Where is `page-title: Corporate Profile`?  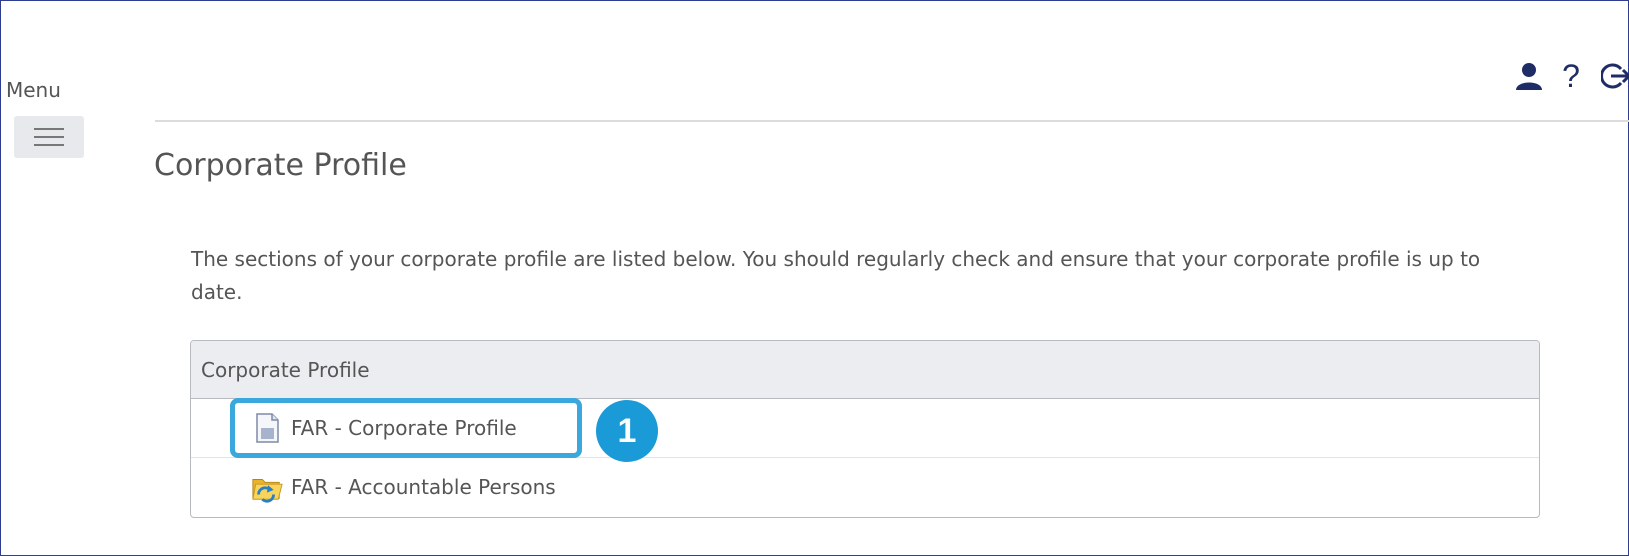
page-title: Corporate Profile is located at coordinates (280, 165).